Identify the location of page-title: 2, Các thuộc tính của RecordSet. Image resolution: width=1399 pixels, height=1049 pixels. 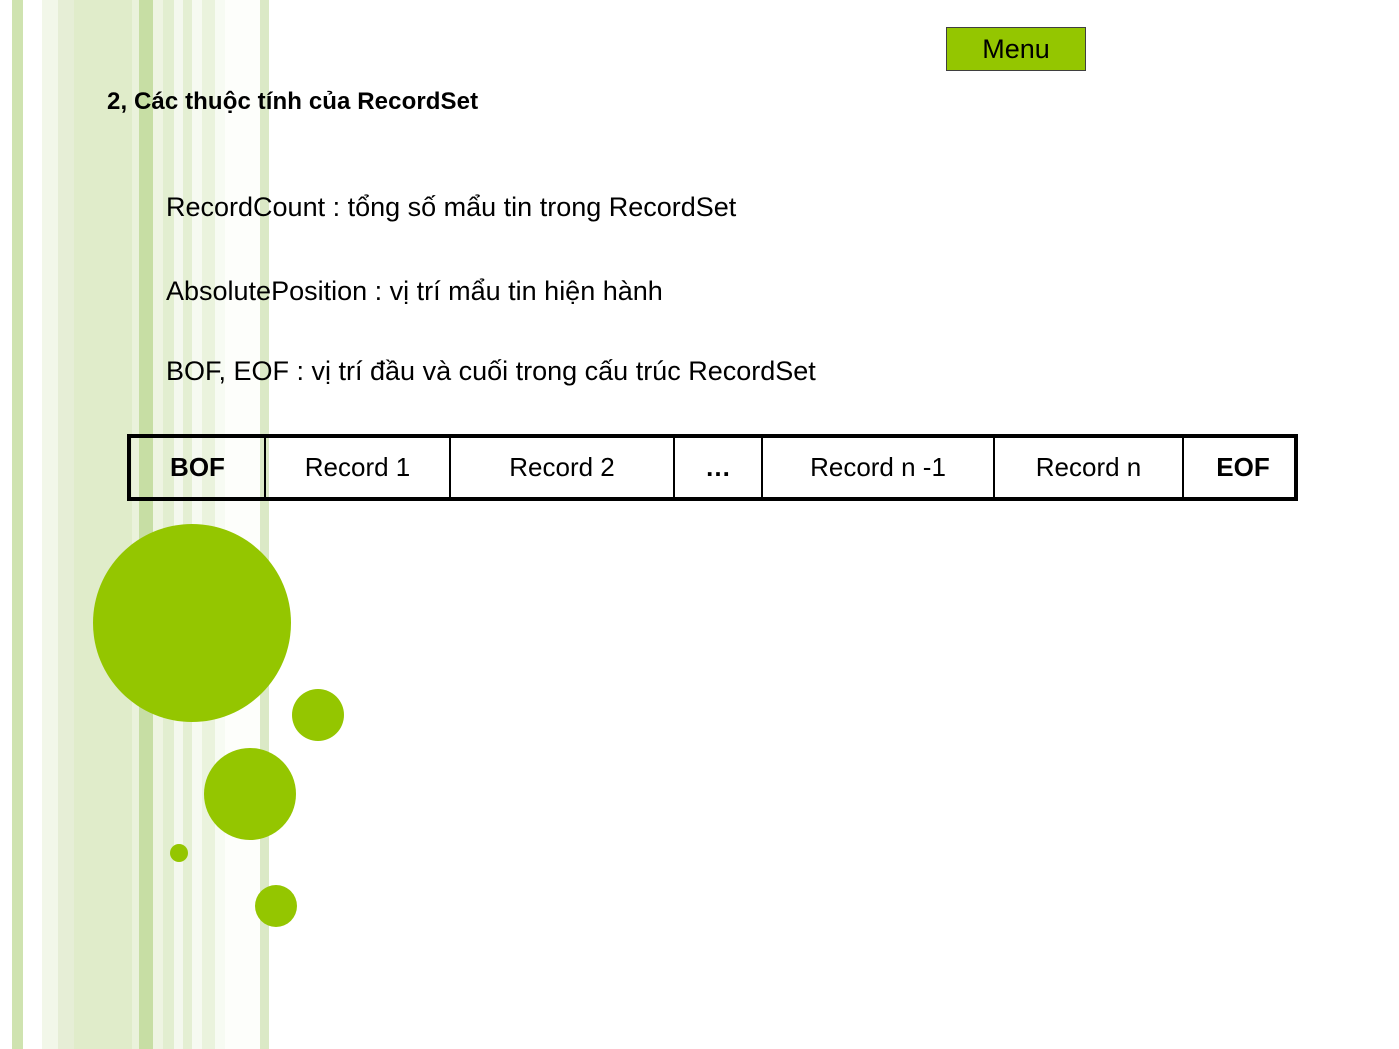
(293, 101).